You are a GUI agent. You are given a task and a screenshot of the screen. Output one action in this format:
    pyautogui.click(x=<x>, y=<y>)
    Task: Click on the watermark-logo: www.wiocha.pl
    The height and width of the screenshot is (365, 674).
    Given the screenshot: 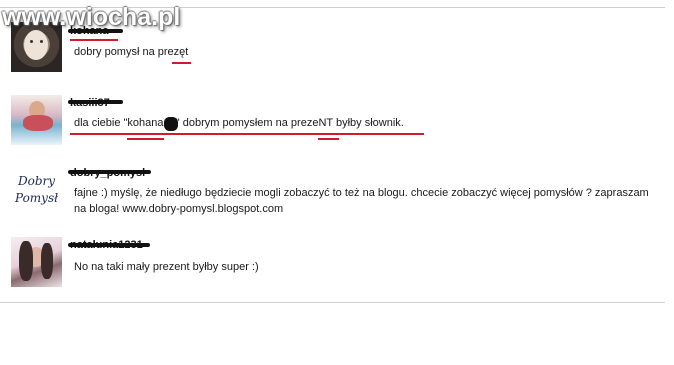 What is the action you would take?
    pyautogui.click(x=91, y=17)
    